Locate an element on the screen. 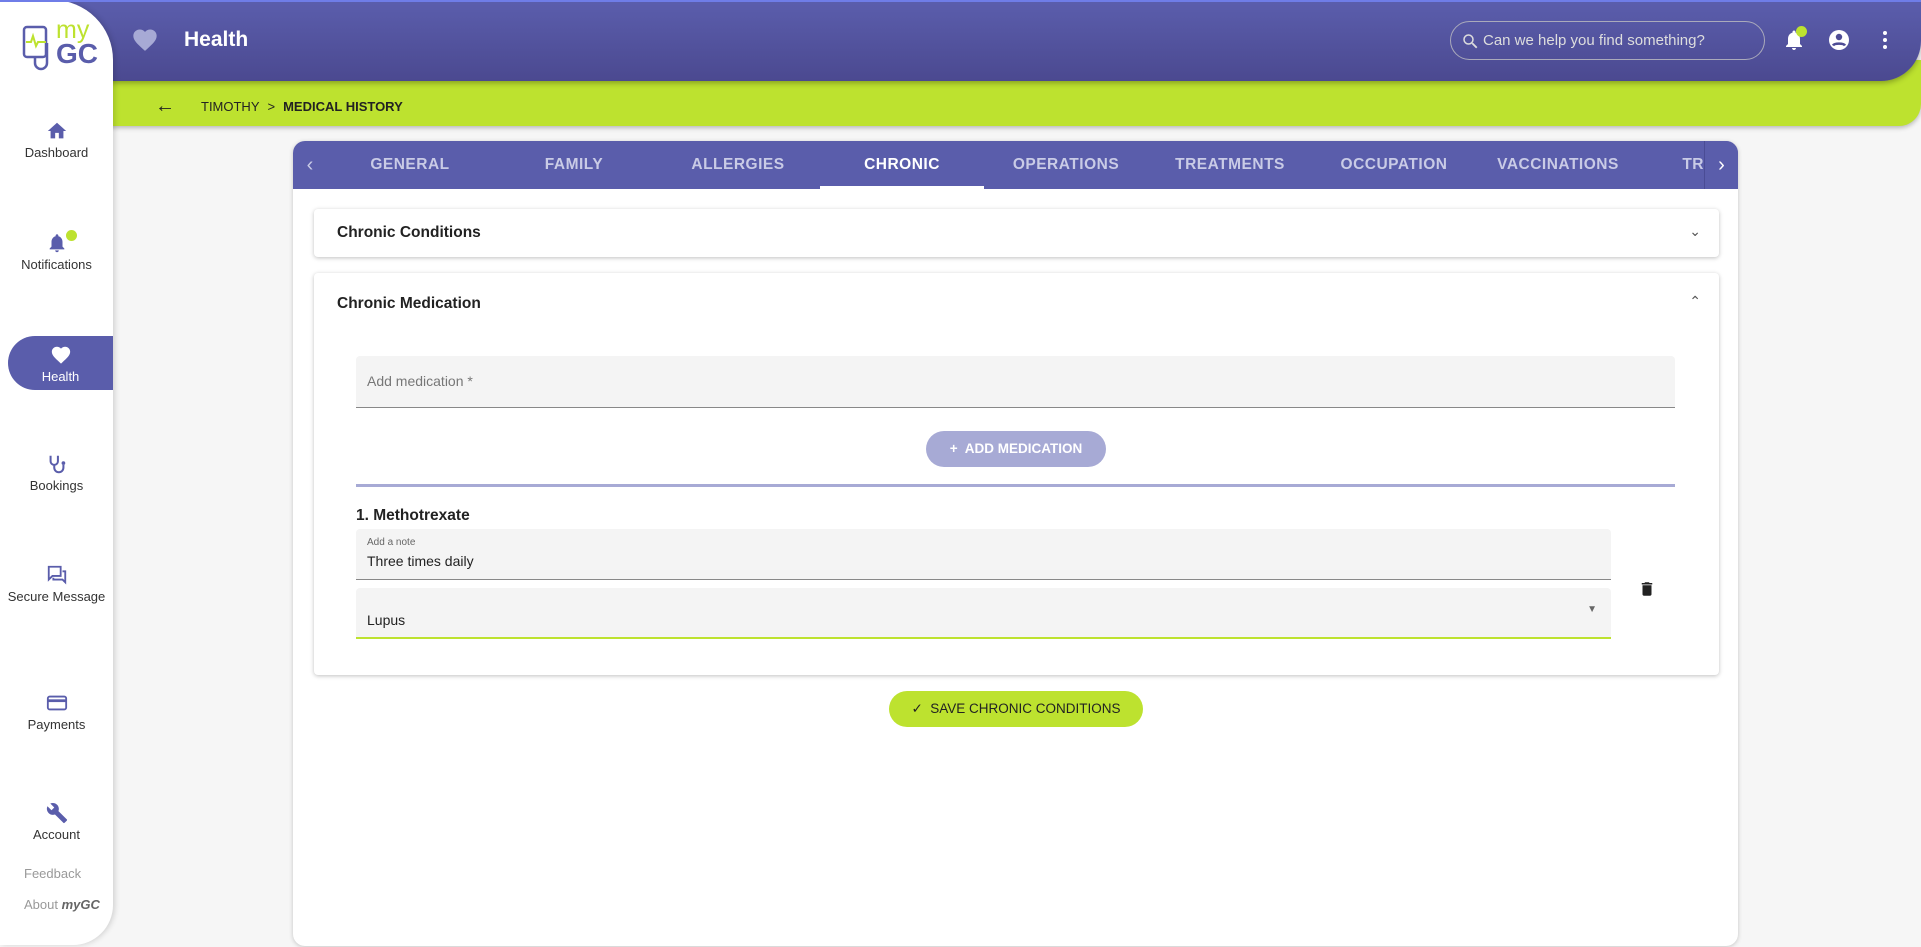 The image size is (1921, 947). sidebar-item-notifications: Notifications is located at coordinates (56, 252).